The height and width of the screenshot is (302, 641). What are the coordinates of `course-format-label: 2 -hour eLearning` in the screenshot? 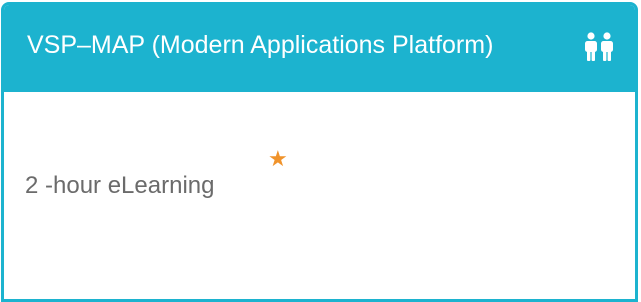 It's located at (120, 185).